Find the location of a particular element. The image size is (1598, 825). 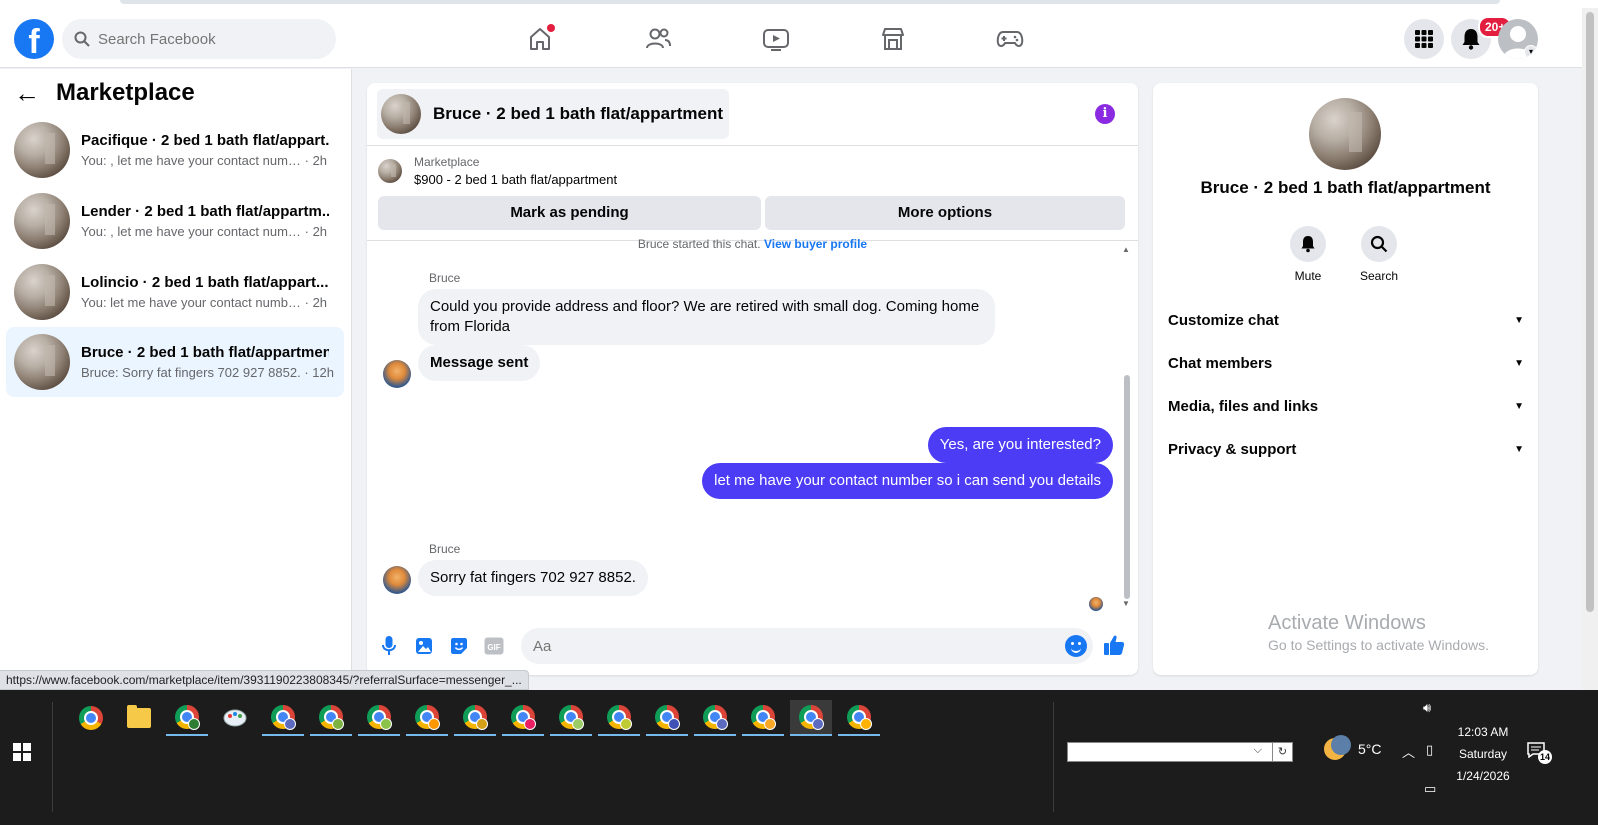

listing-small-thumbnail is located at coordinates (390, 171).